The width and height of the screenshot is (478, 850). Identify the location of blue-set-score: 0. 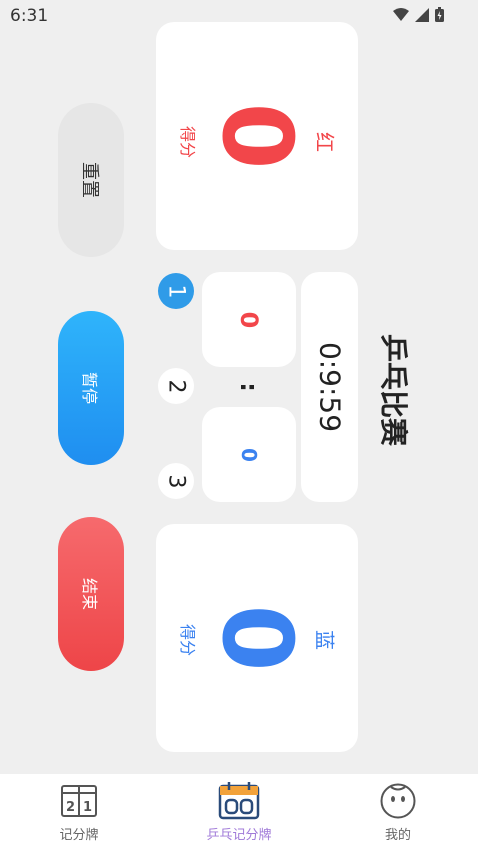
(249, 454).